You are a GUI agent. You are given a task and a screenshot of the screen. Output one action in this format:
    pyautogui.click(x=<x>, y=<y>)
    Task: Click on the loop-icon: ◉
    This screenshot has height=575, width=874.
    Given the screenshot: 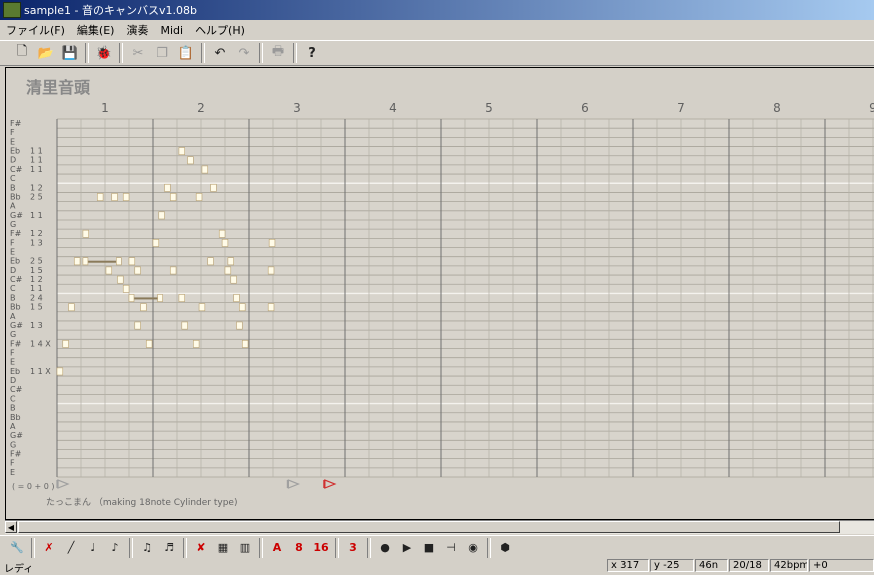 What is the action you would take?
    pyautogui.click(x=473, y=548)
    